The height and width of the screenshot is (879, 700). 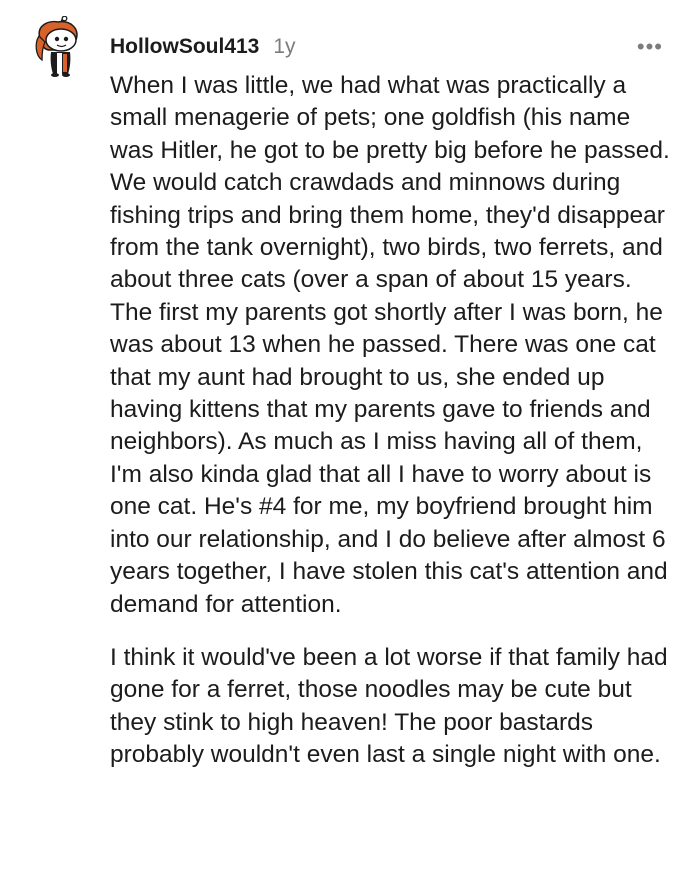 What do you see at coordinates (650, 47) in the screenshot?
I see `more-options-icon: •••` at bounding box center [650, 47].